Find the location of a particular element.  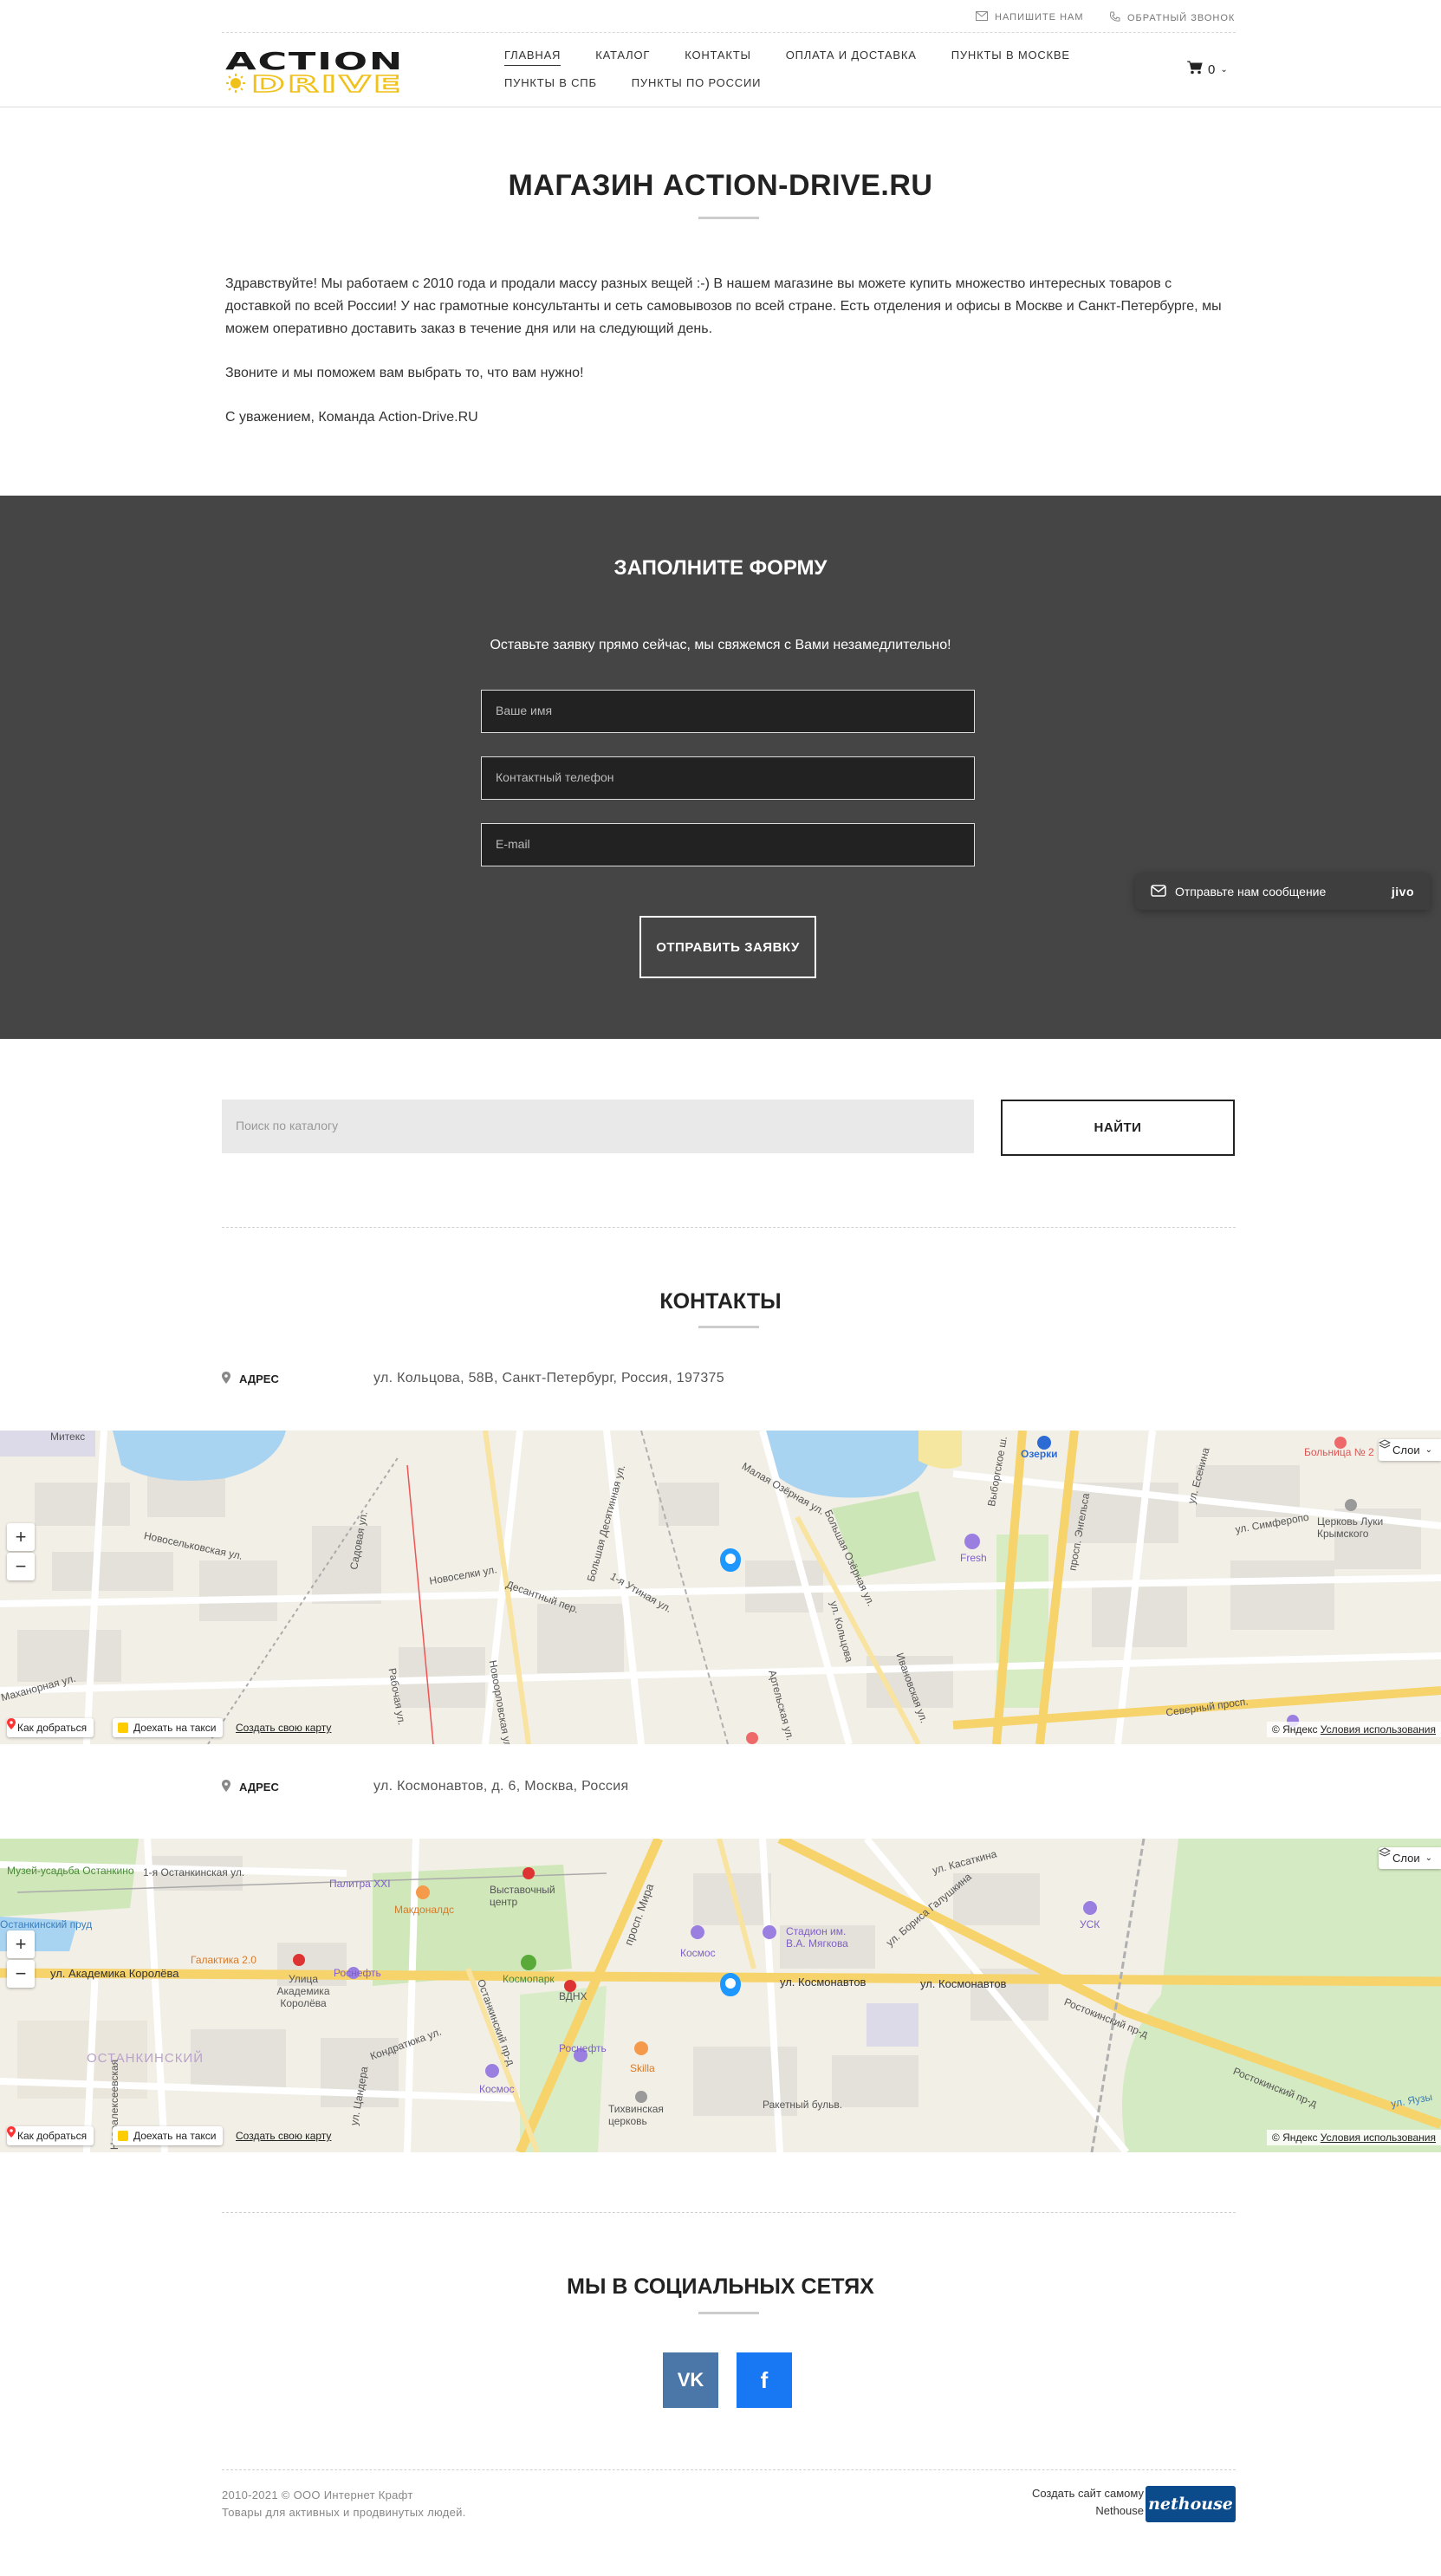

nav-catalog: КАТАЛОГ is located at coordinates (622, 58).